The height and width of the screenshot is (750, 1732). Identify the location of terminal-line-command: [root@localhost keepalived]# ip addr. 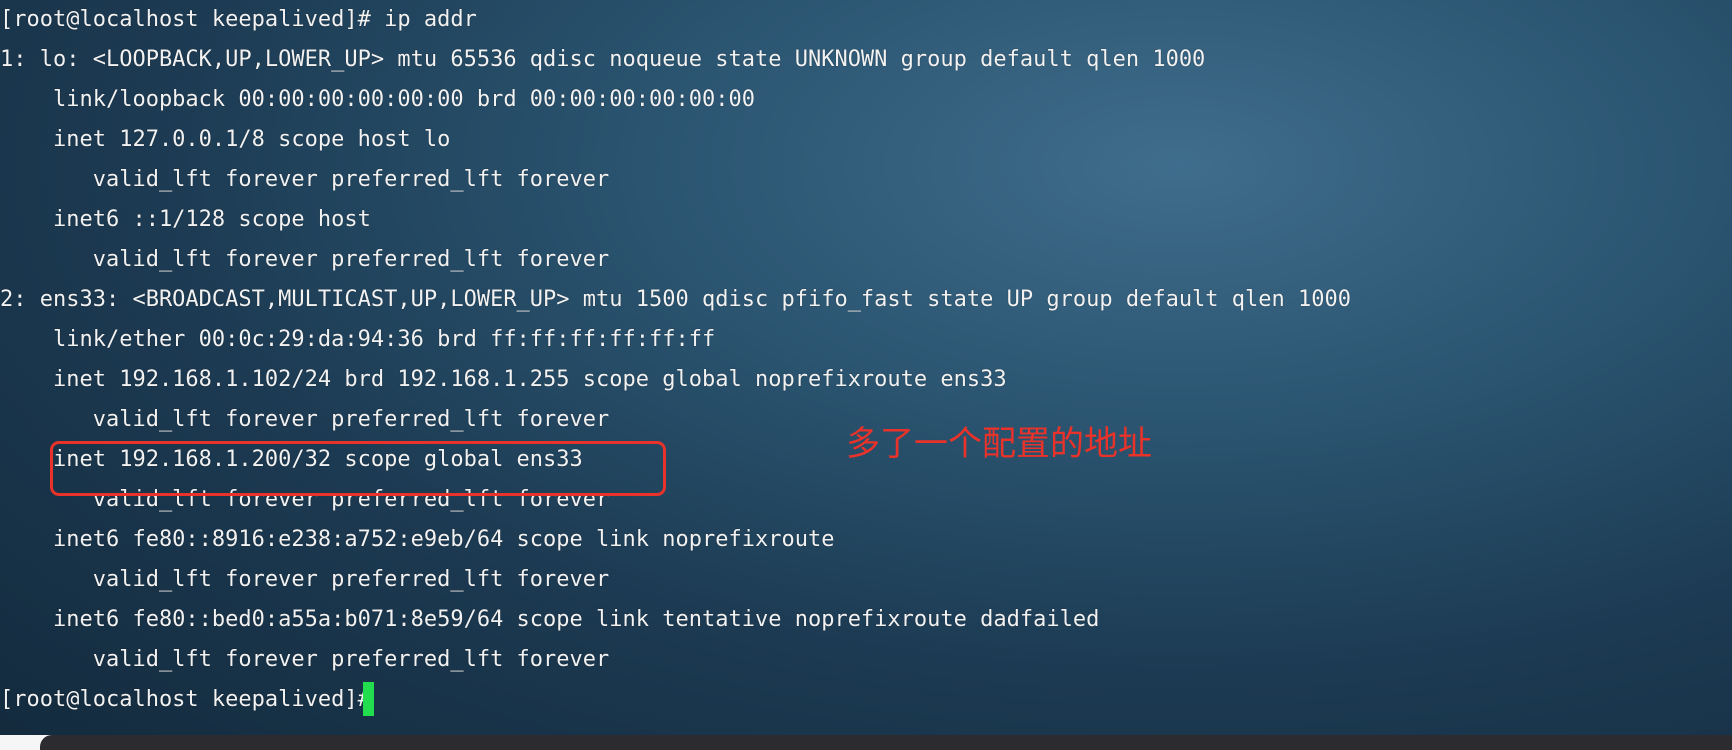
(238, 19).